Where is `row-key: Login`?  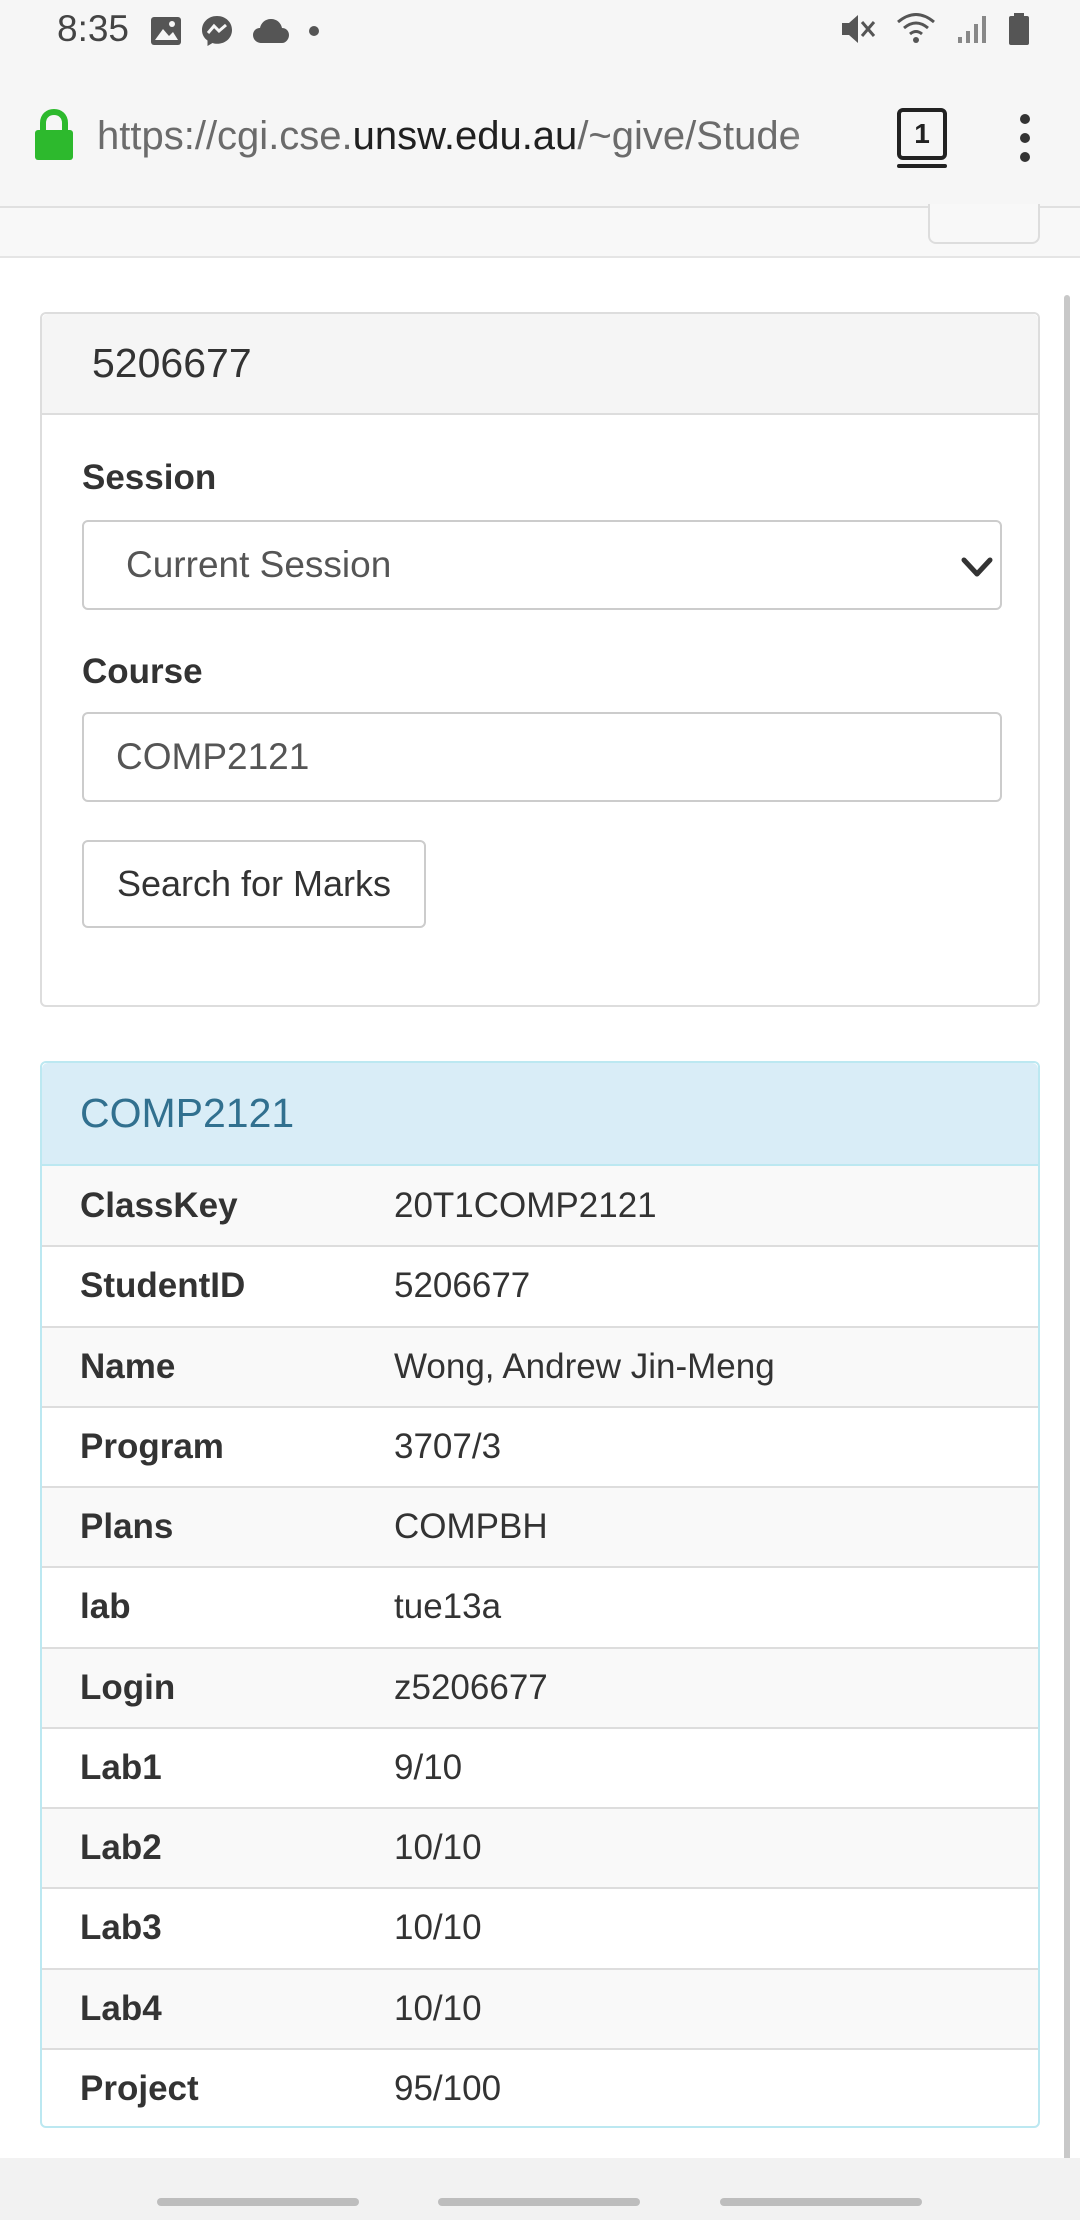
row-key: Login is located at coordinates (128, 1687).